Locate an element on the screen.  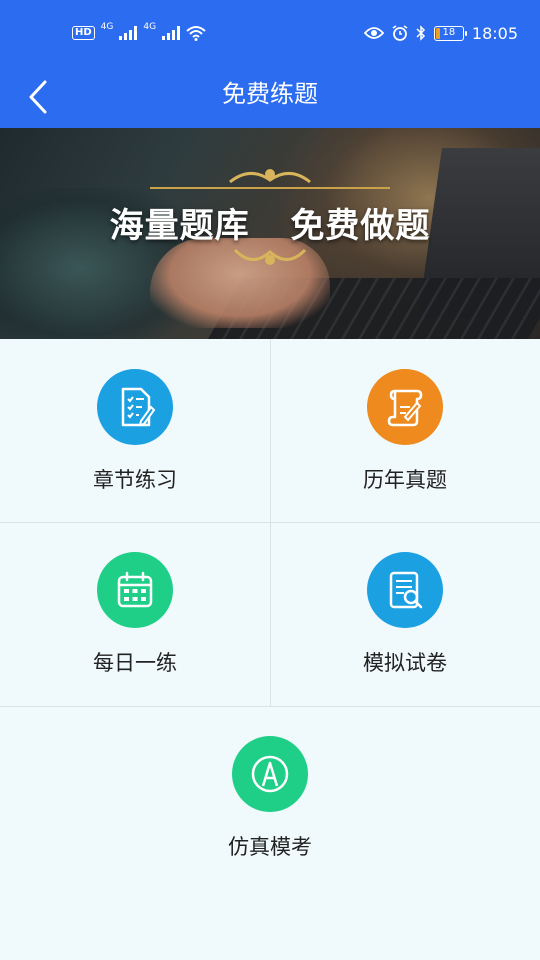
bluetooth-icon is located at coordinates (420, 33).